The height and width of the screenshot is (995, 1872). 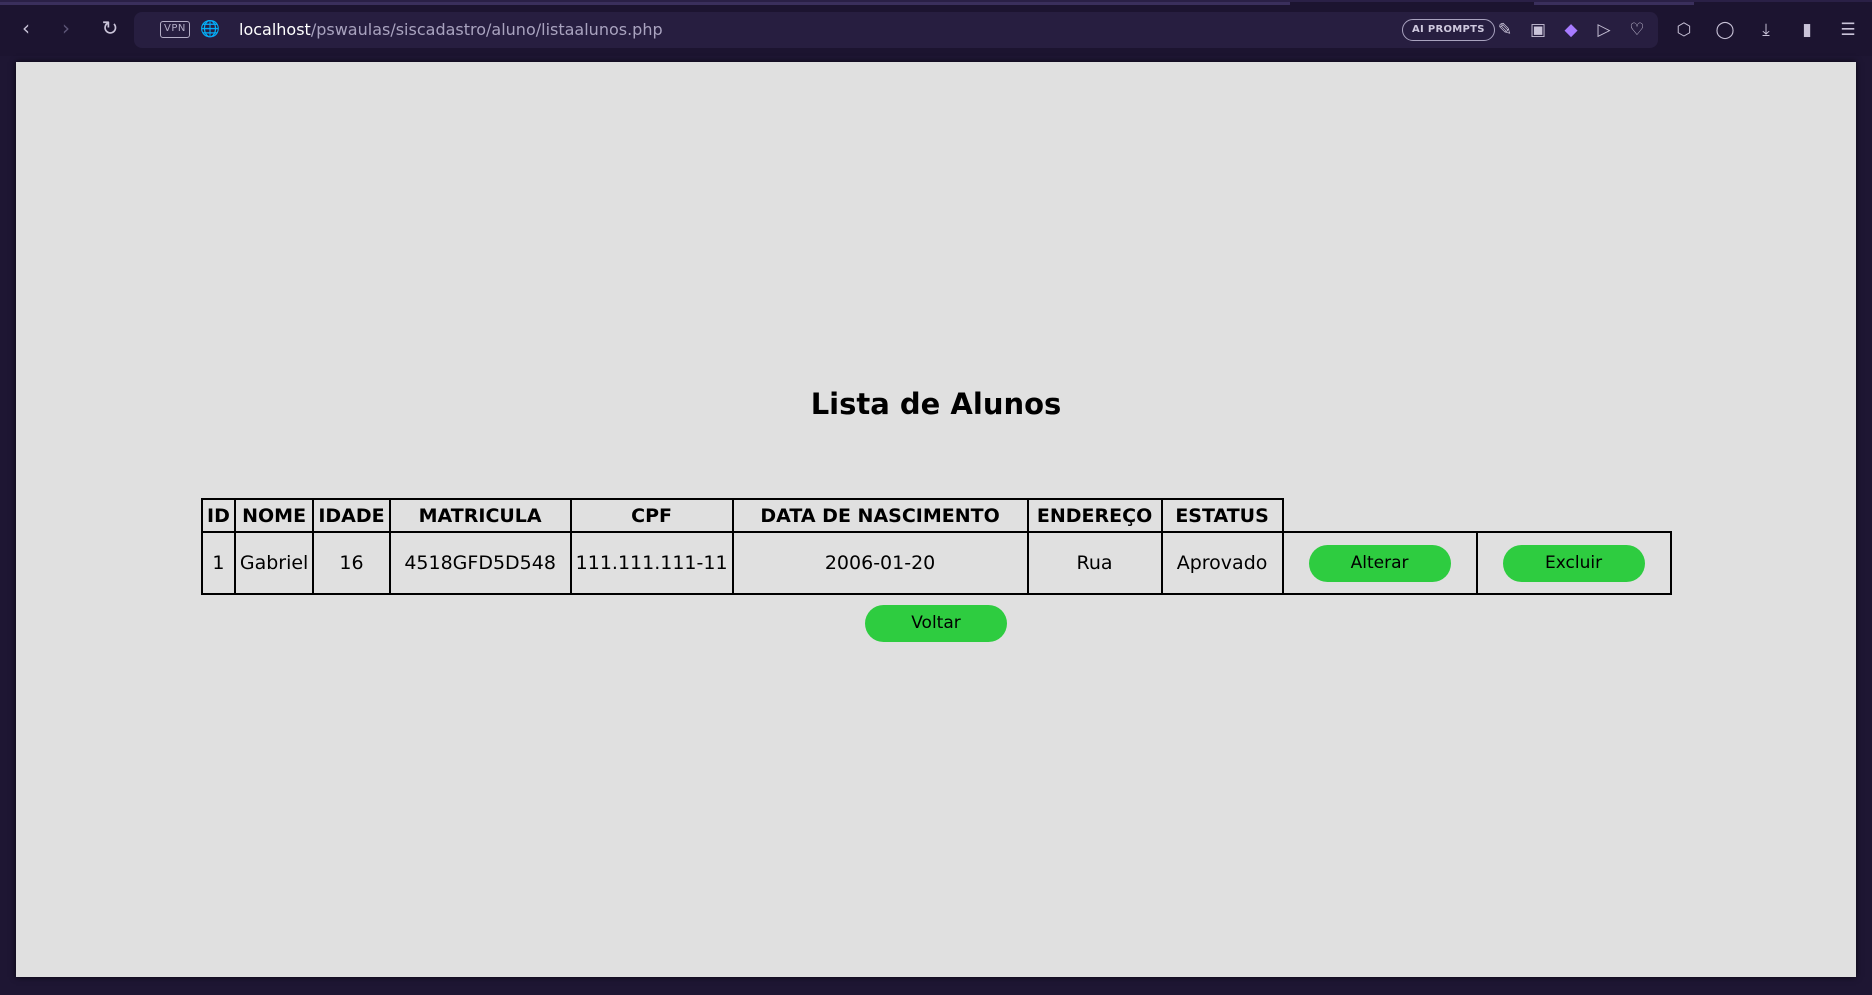 What do you see at coordinates (210, 29) in the screenshot?
I see `globe-icon: 🌐` at bounding box center [210, 29].